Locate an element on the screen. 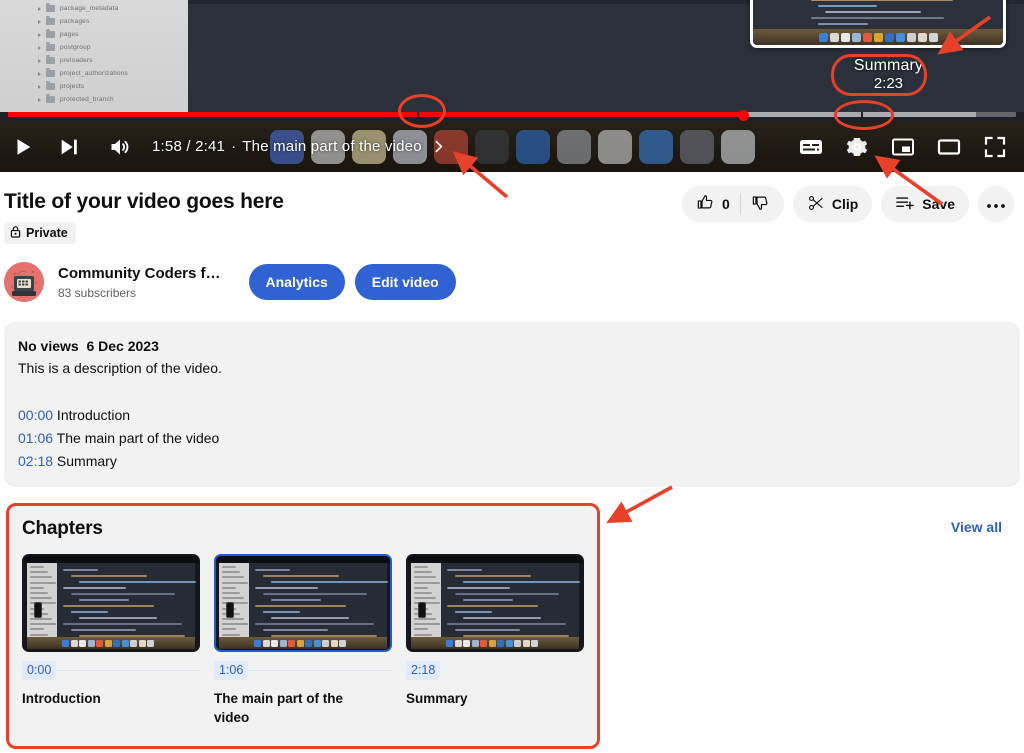 This screenshot has height=753, width=1024. file-tree-label: pages is located at coordinates (69, 34).